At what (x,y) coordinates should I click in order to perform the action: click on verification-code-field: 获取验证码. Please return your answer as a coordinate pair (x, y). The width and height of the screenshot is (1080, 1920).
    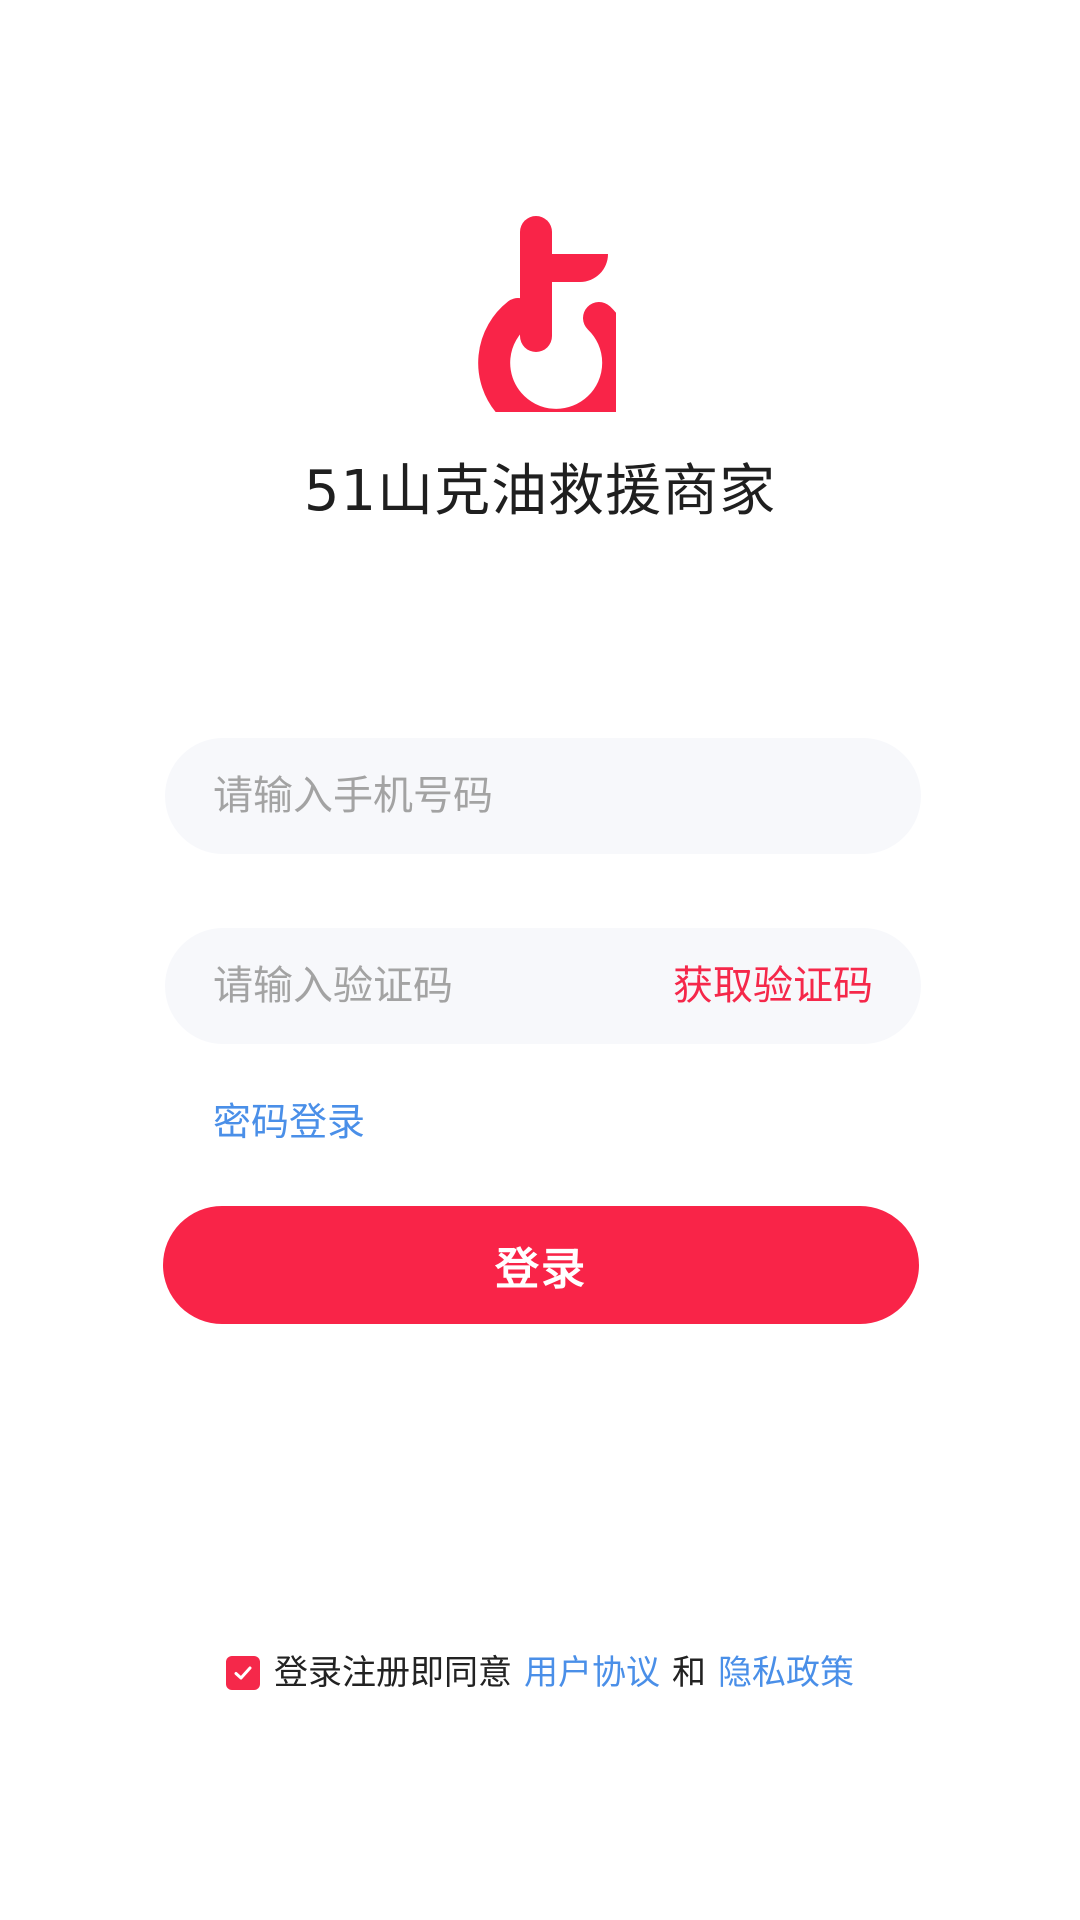
    Looking at the image, I should click on (543, 986).